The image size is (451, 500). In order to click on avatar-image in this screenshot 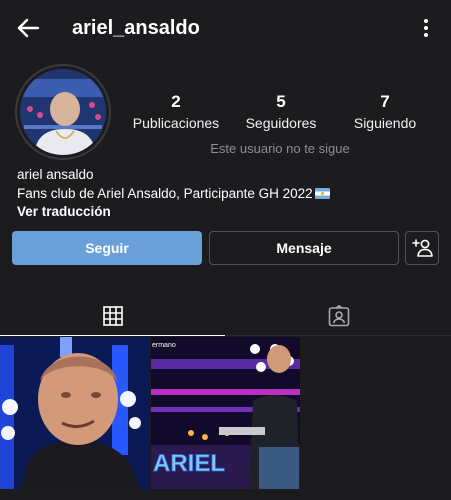, I will do `click(63, 112)`.